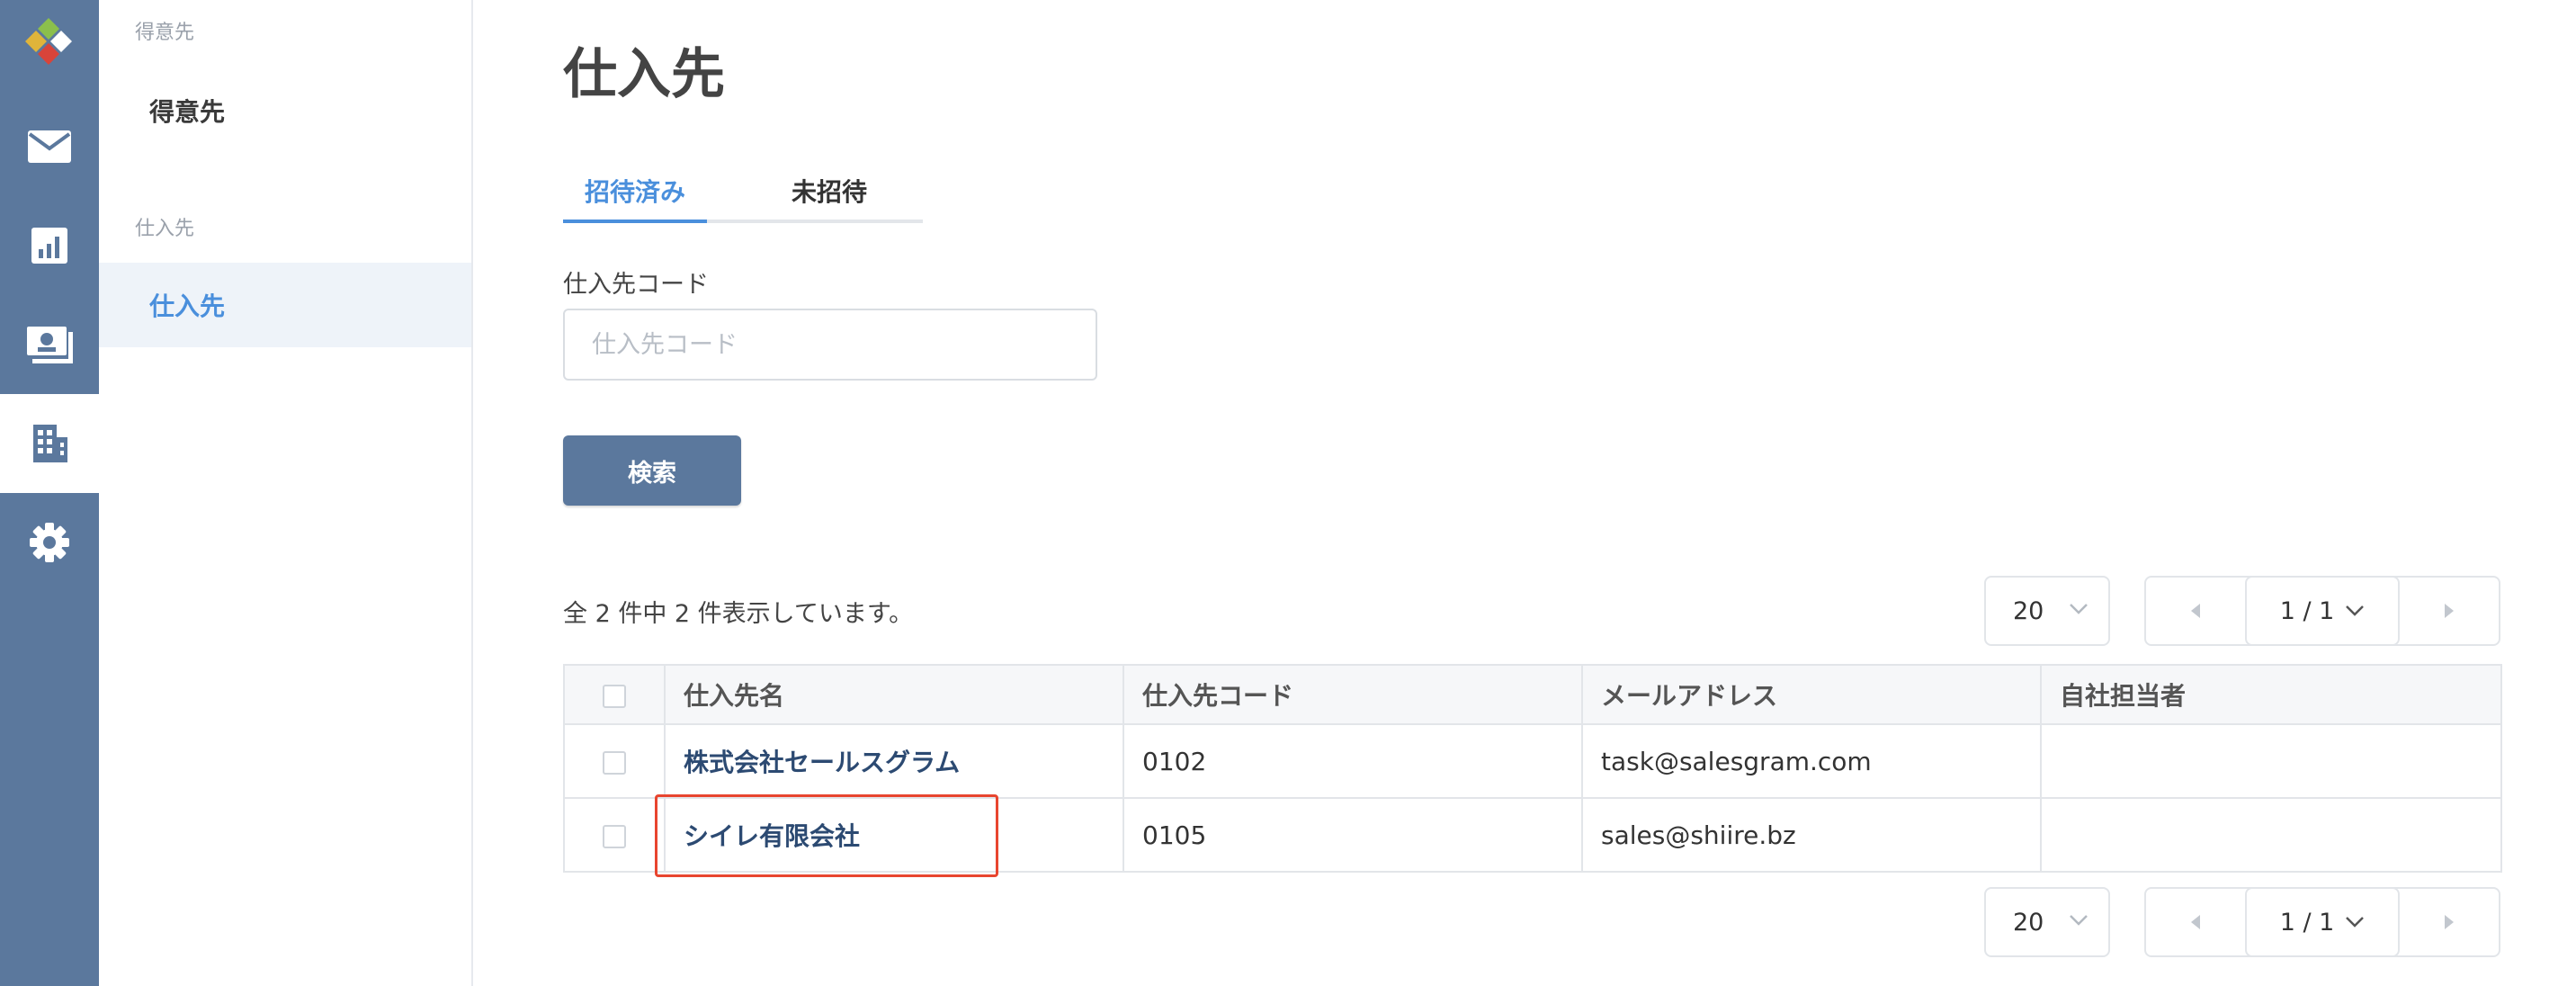 Image resolution: width=2576 pixels, height=986 pixels. What do you see at coordinates (894, 835) in the screenshot?
I see `supplier-name-link: シイレ有限会社` at bounding box center [894, 835].